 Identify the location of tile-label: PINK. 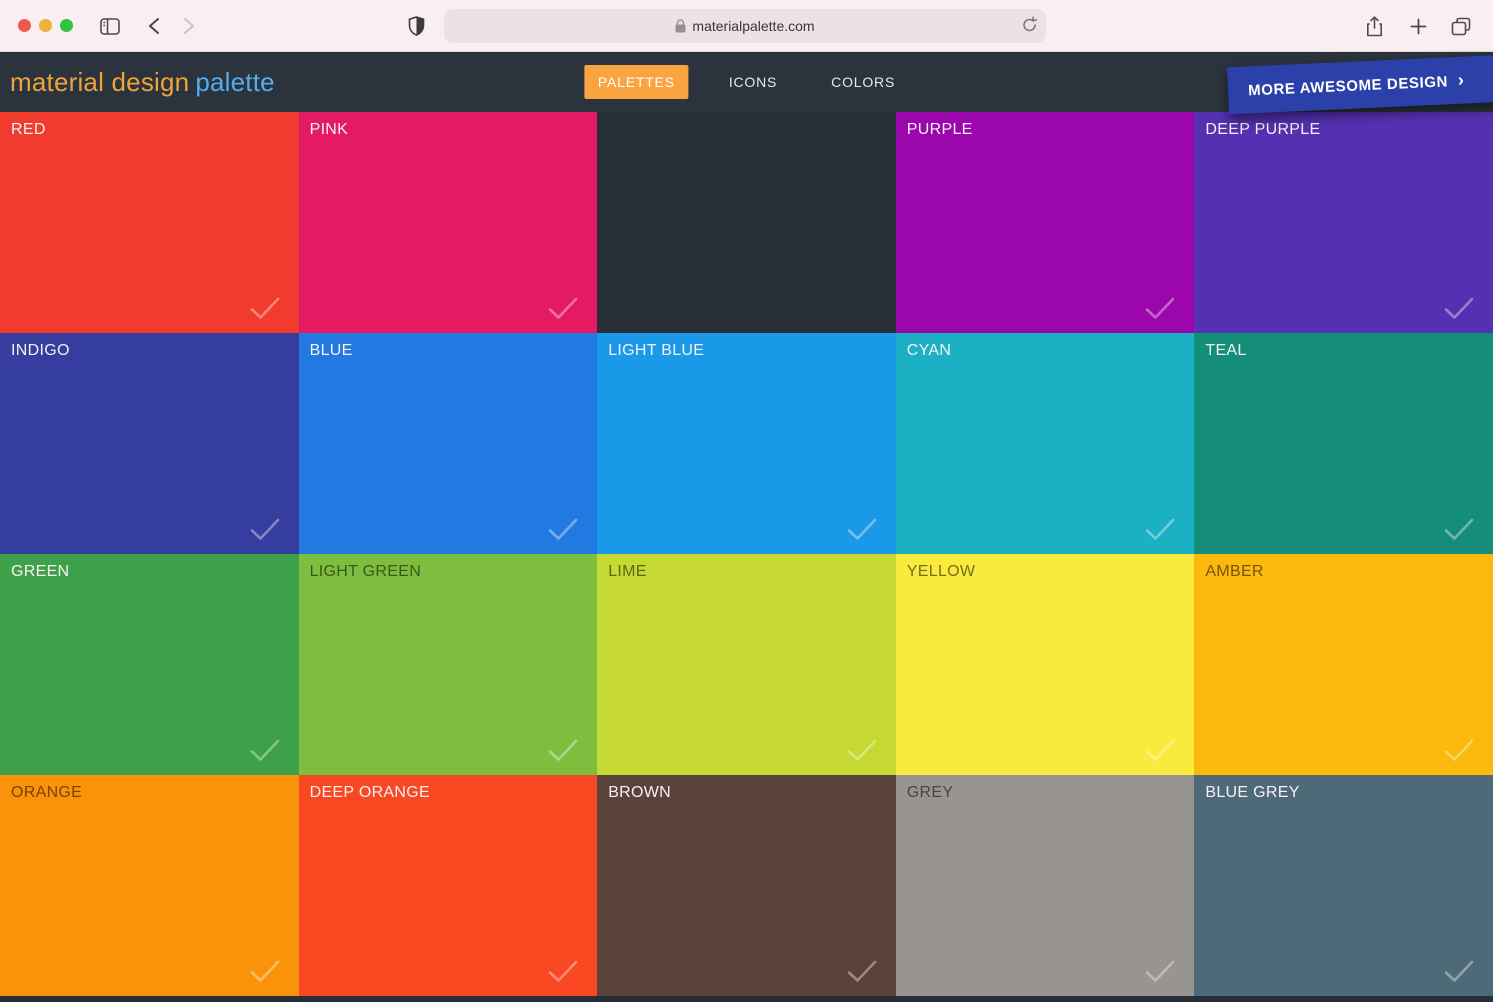
(329, 129).